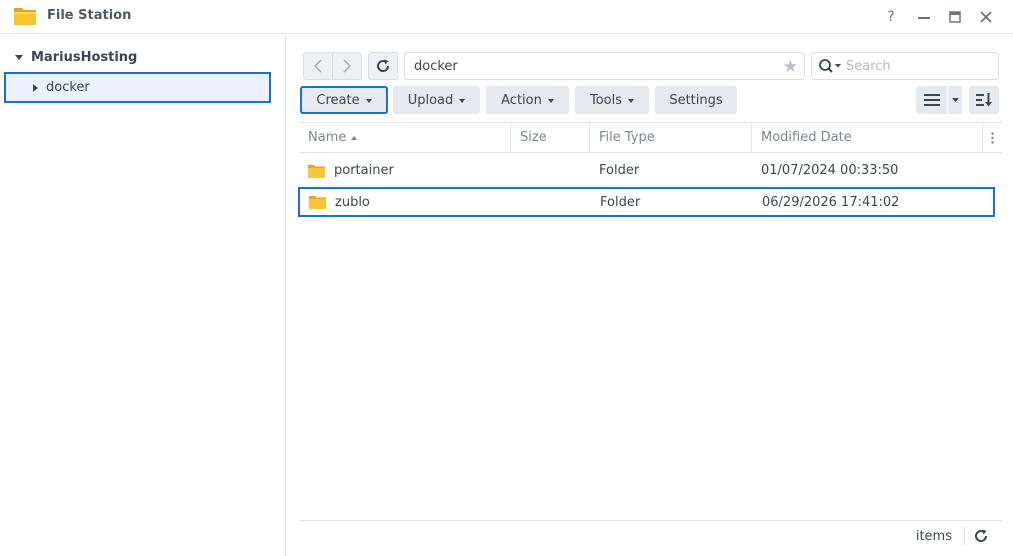 This screenshot has width=1013, height=556. Describe the element at coordinates (533, 137) in the screenshot. I see `column-size-label: Size` at that location.